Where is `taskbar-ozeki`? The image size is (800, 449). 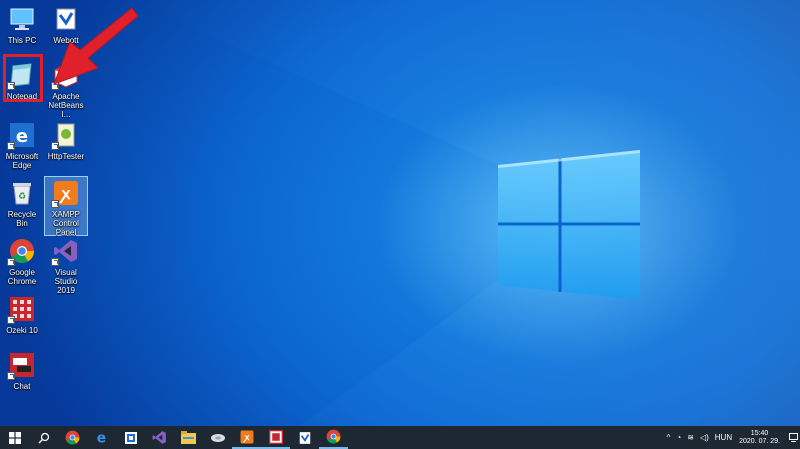 taskbar-ozeki is located at coordinates (275, 437).